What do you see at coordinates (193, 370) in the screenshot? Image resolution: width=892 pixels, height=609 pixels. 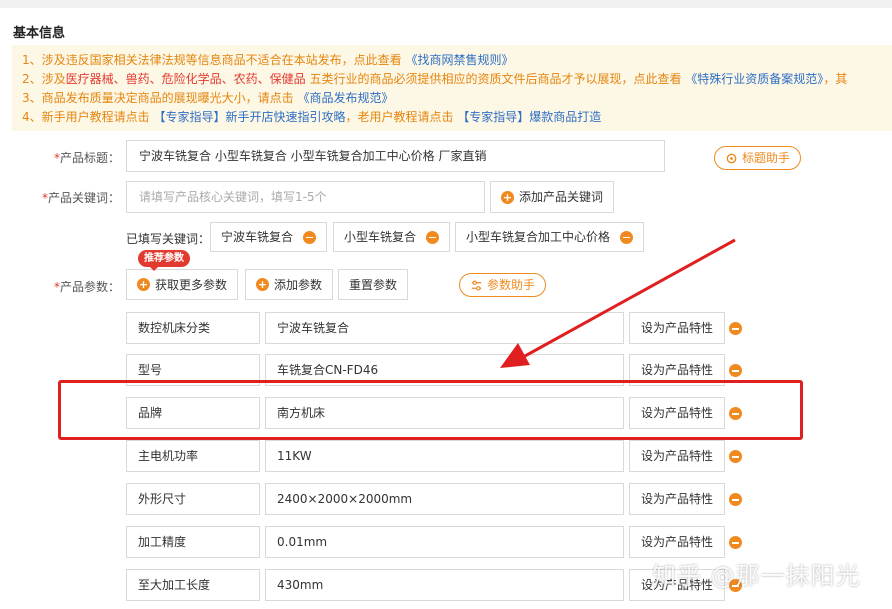 I see `param-name-field: 型号` at bounding box center [193, 370].